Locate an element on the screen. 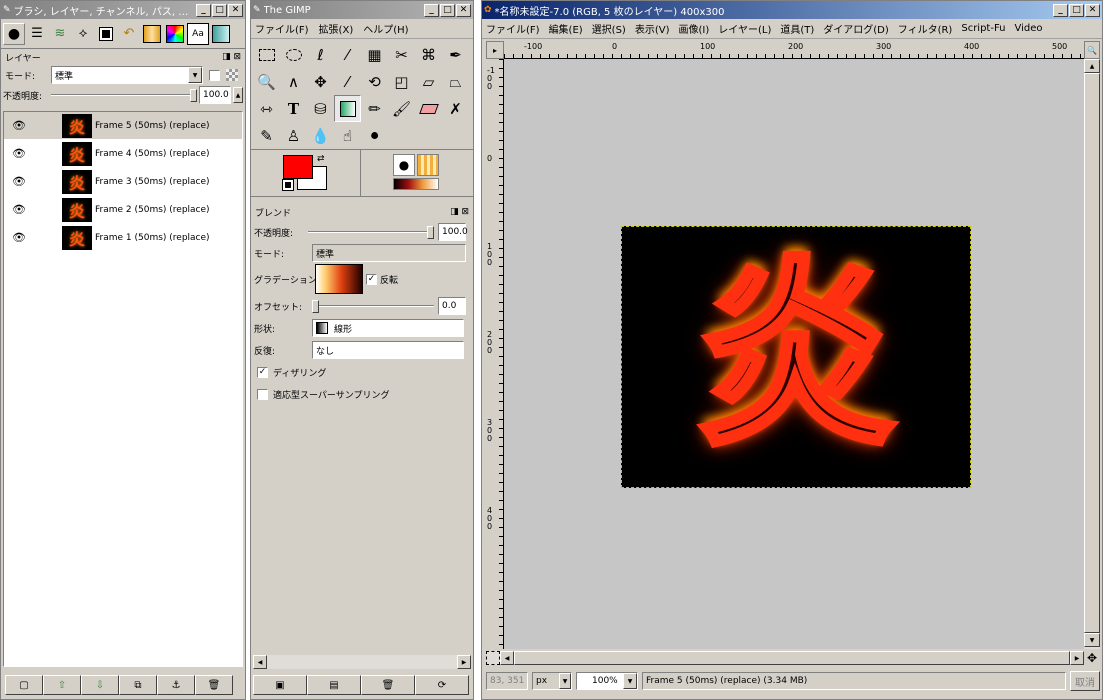 Image resolution: width=1120 pixels, height=700 pixels. bucket-fill-tool-icon: ⛁ is located at coordinates (320, 108).